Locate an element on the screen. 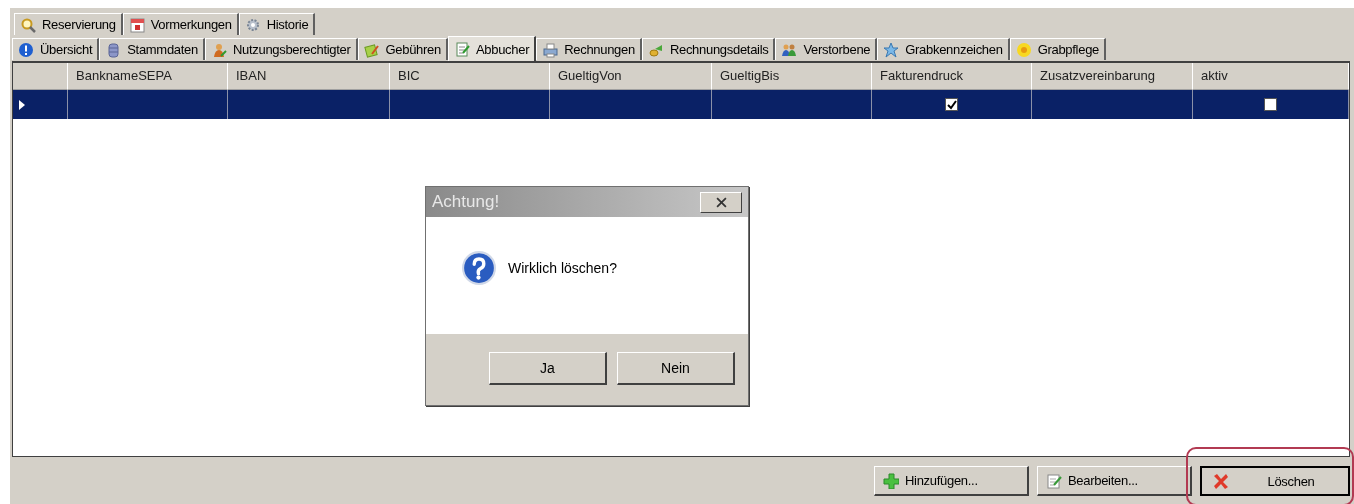 This screenshot has width=1354, height=504. tab: Gebühren is located at coordinates (402, 49).